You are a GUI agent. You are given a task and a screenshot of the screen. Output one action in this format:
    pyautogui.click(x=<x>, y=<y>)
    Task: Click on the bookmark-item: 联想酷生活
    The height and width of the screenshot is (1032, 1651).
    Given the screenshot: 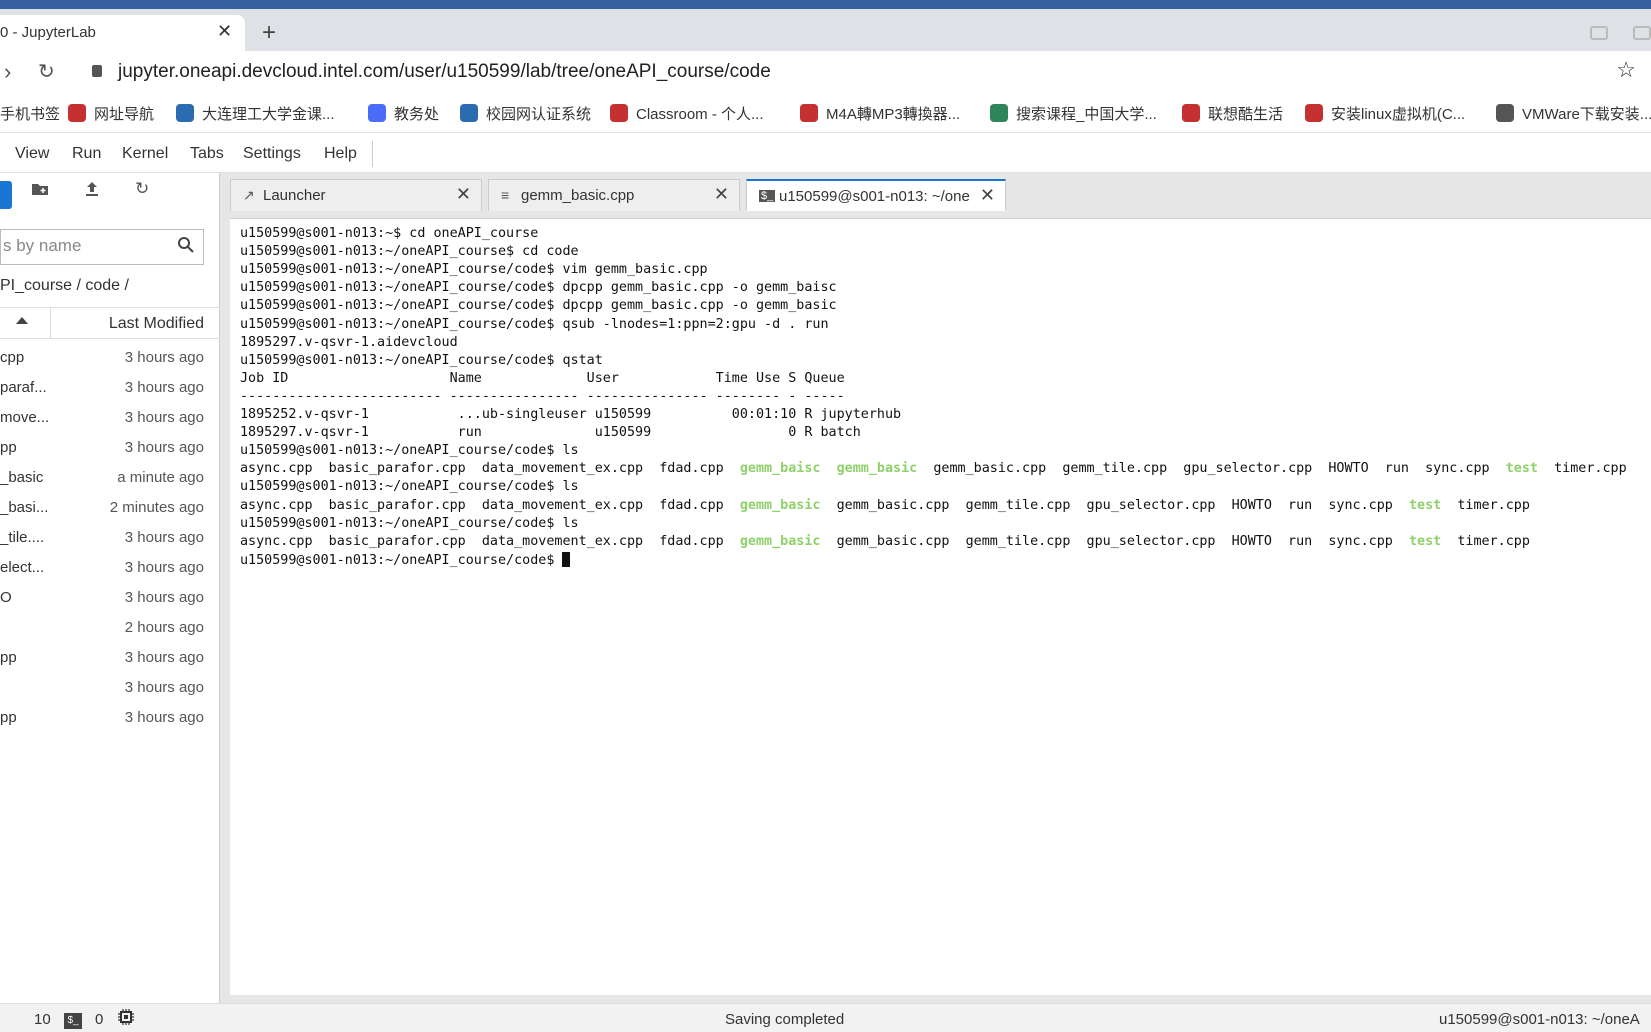 What is the action you would take?
    pyautogui.click(x=1232, y=113)
    